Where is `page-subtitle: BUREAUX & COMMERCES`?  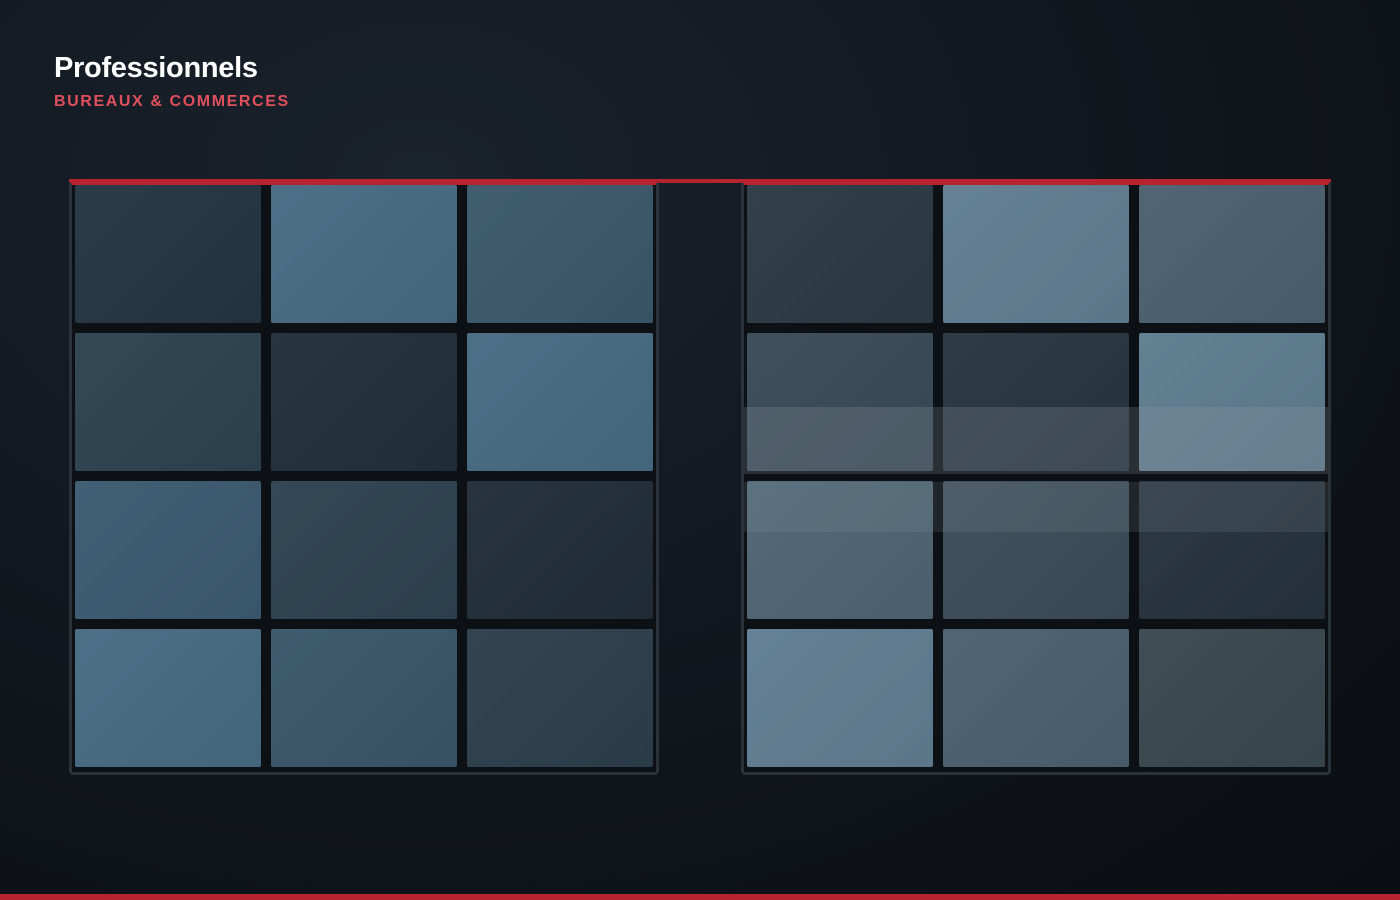
page-subtitle: BUREAUX & COMMERCES is located at coordinates (172, 101).